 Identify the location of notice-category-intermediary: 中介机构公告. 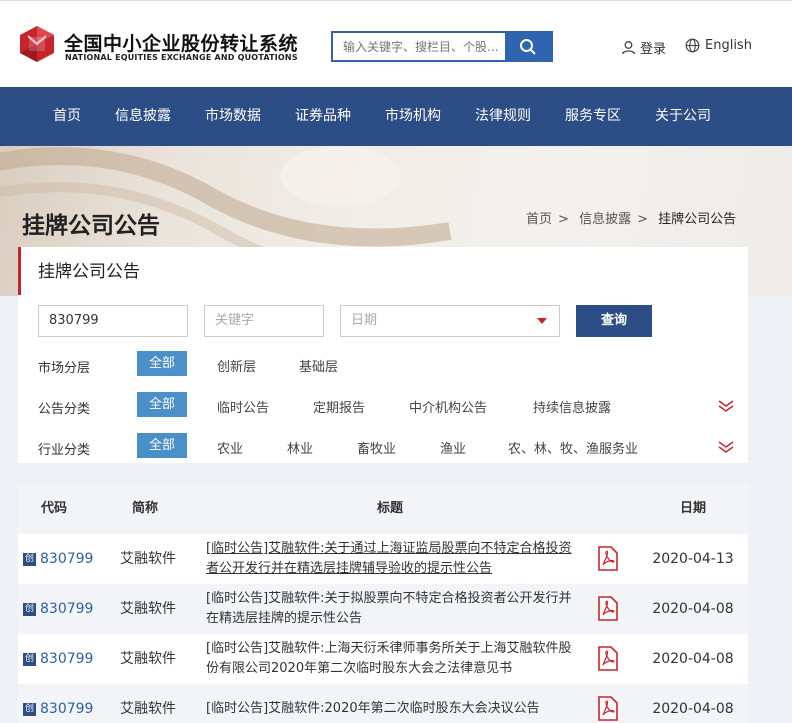
(448, 406).